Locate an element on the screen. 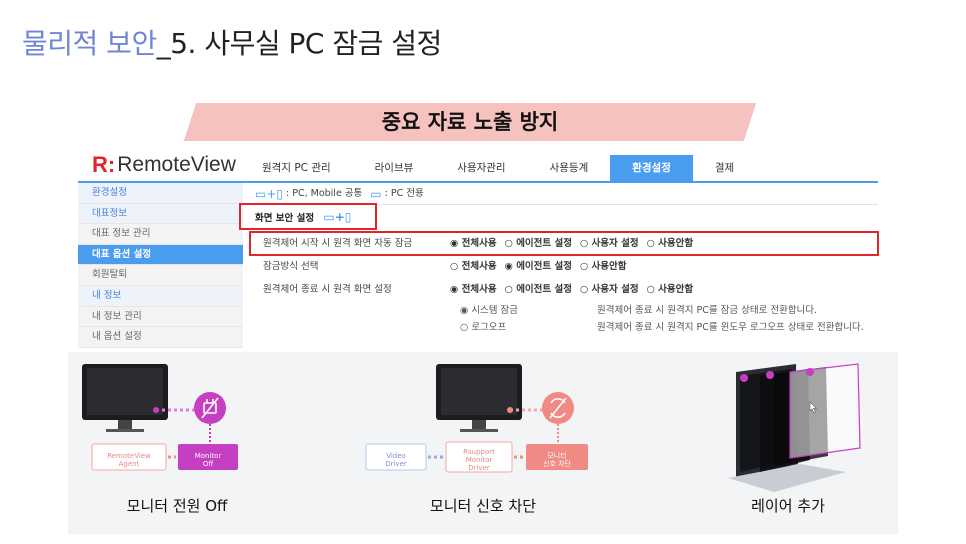 The image size is (966, 544). nav-tab-2: 사용자관리 is located at coordinates (481, 168).